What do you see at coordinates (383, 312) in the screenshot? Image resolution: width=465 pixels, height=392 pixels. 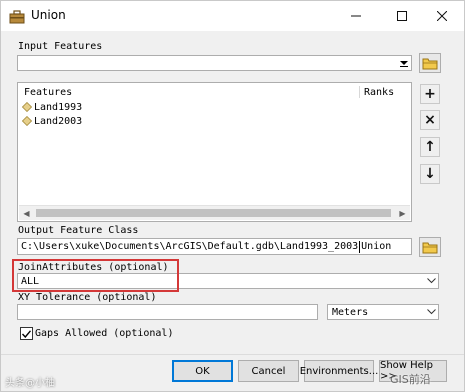 I see `xy-tolerance-unit-select: Meters` at bounding box center [383, 312].